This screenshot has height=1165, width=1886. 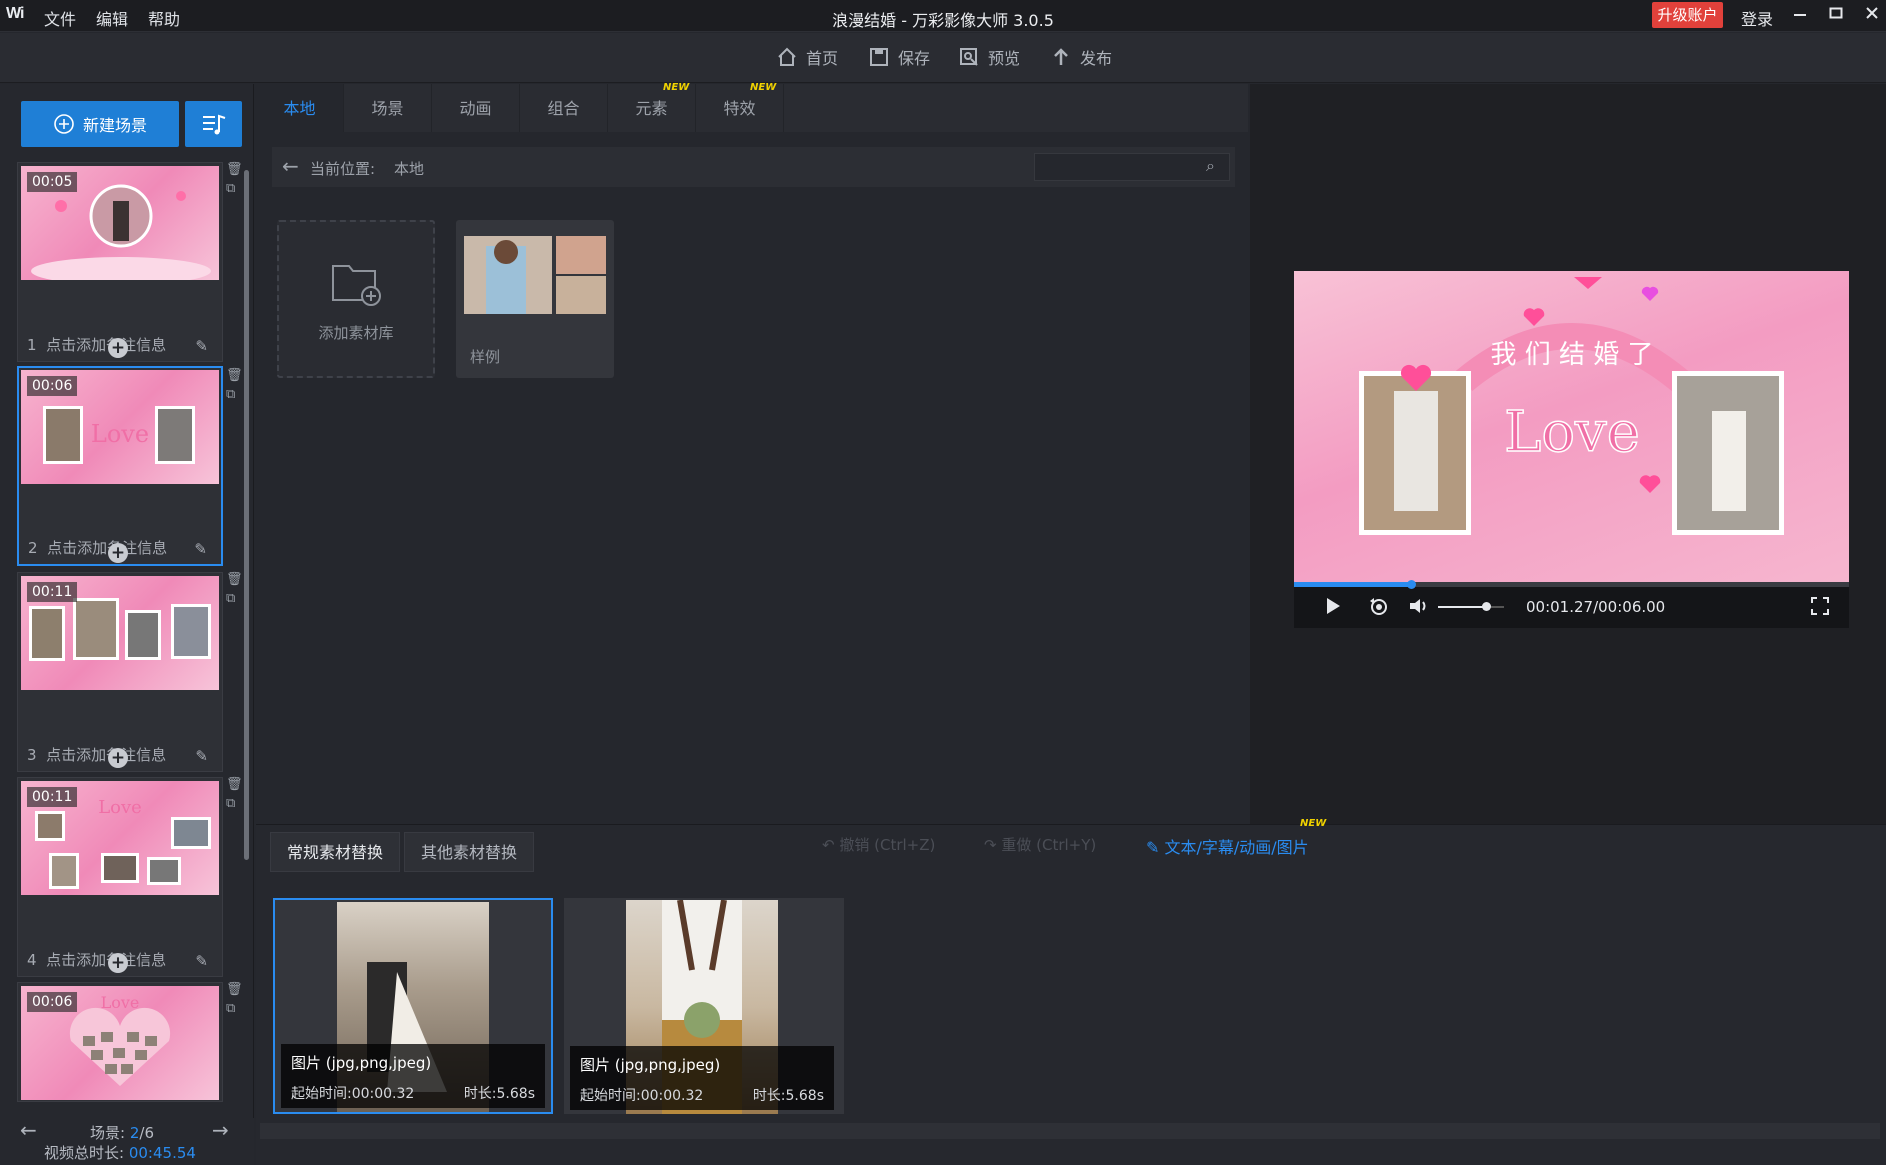 What do you see at coordinates (353, 1094) in the screenshot?
I see `item-start: 起始时间:00:00.32` at bounding box center [353, 1094].